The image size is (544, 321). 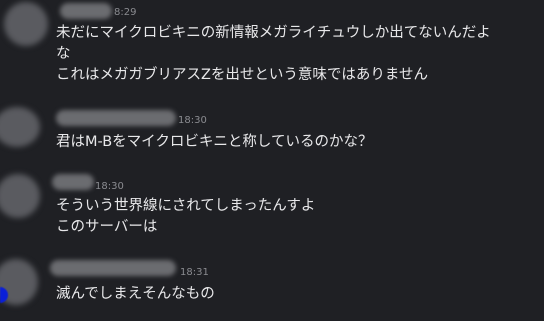 I want to click on message-content: 滅んでしまえそんなもの, so click(x=135, y=294).